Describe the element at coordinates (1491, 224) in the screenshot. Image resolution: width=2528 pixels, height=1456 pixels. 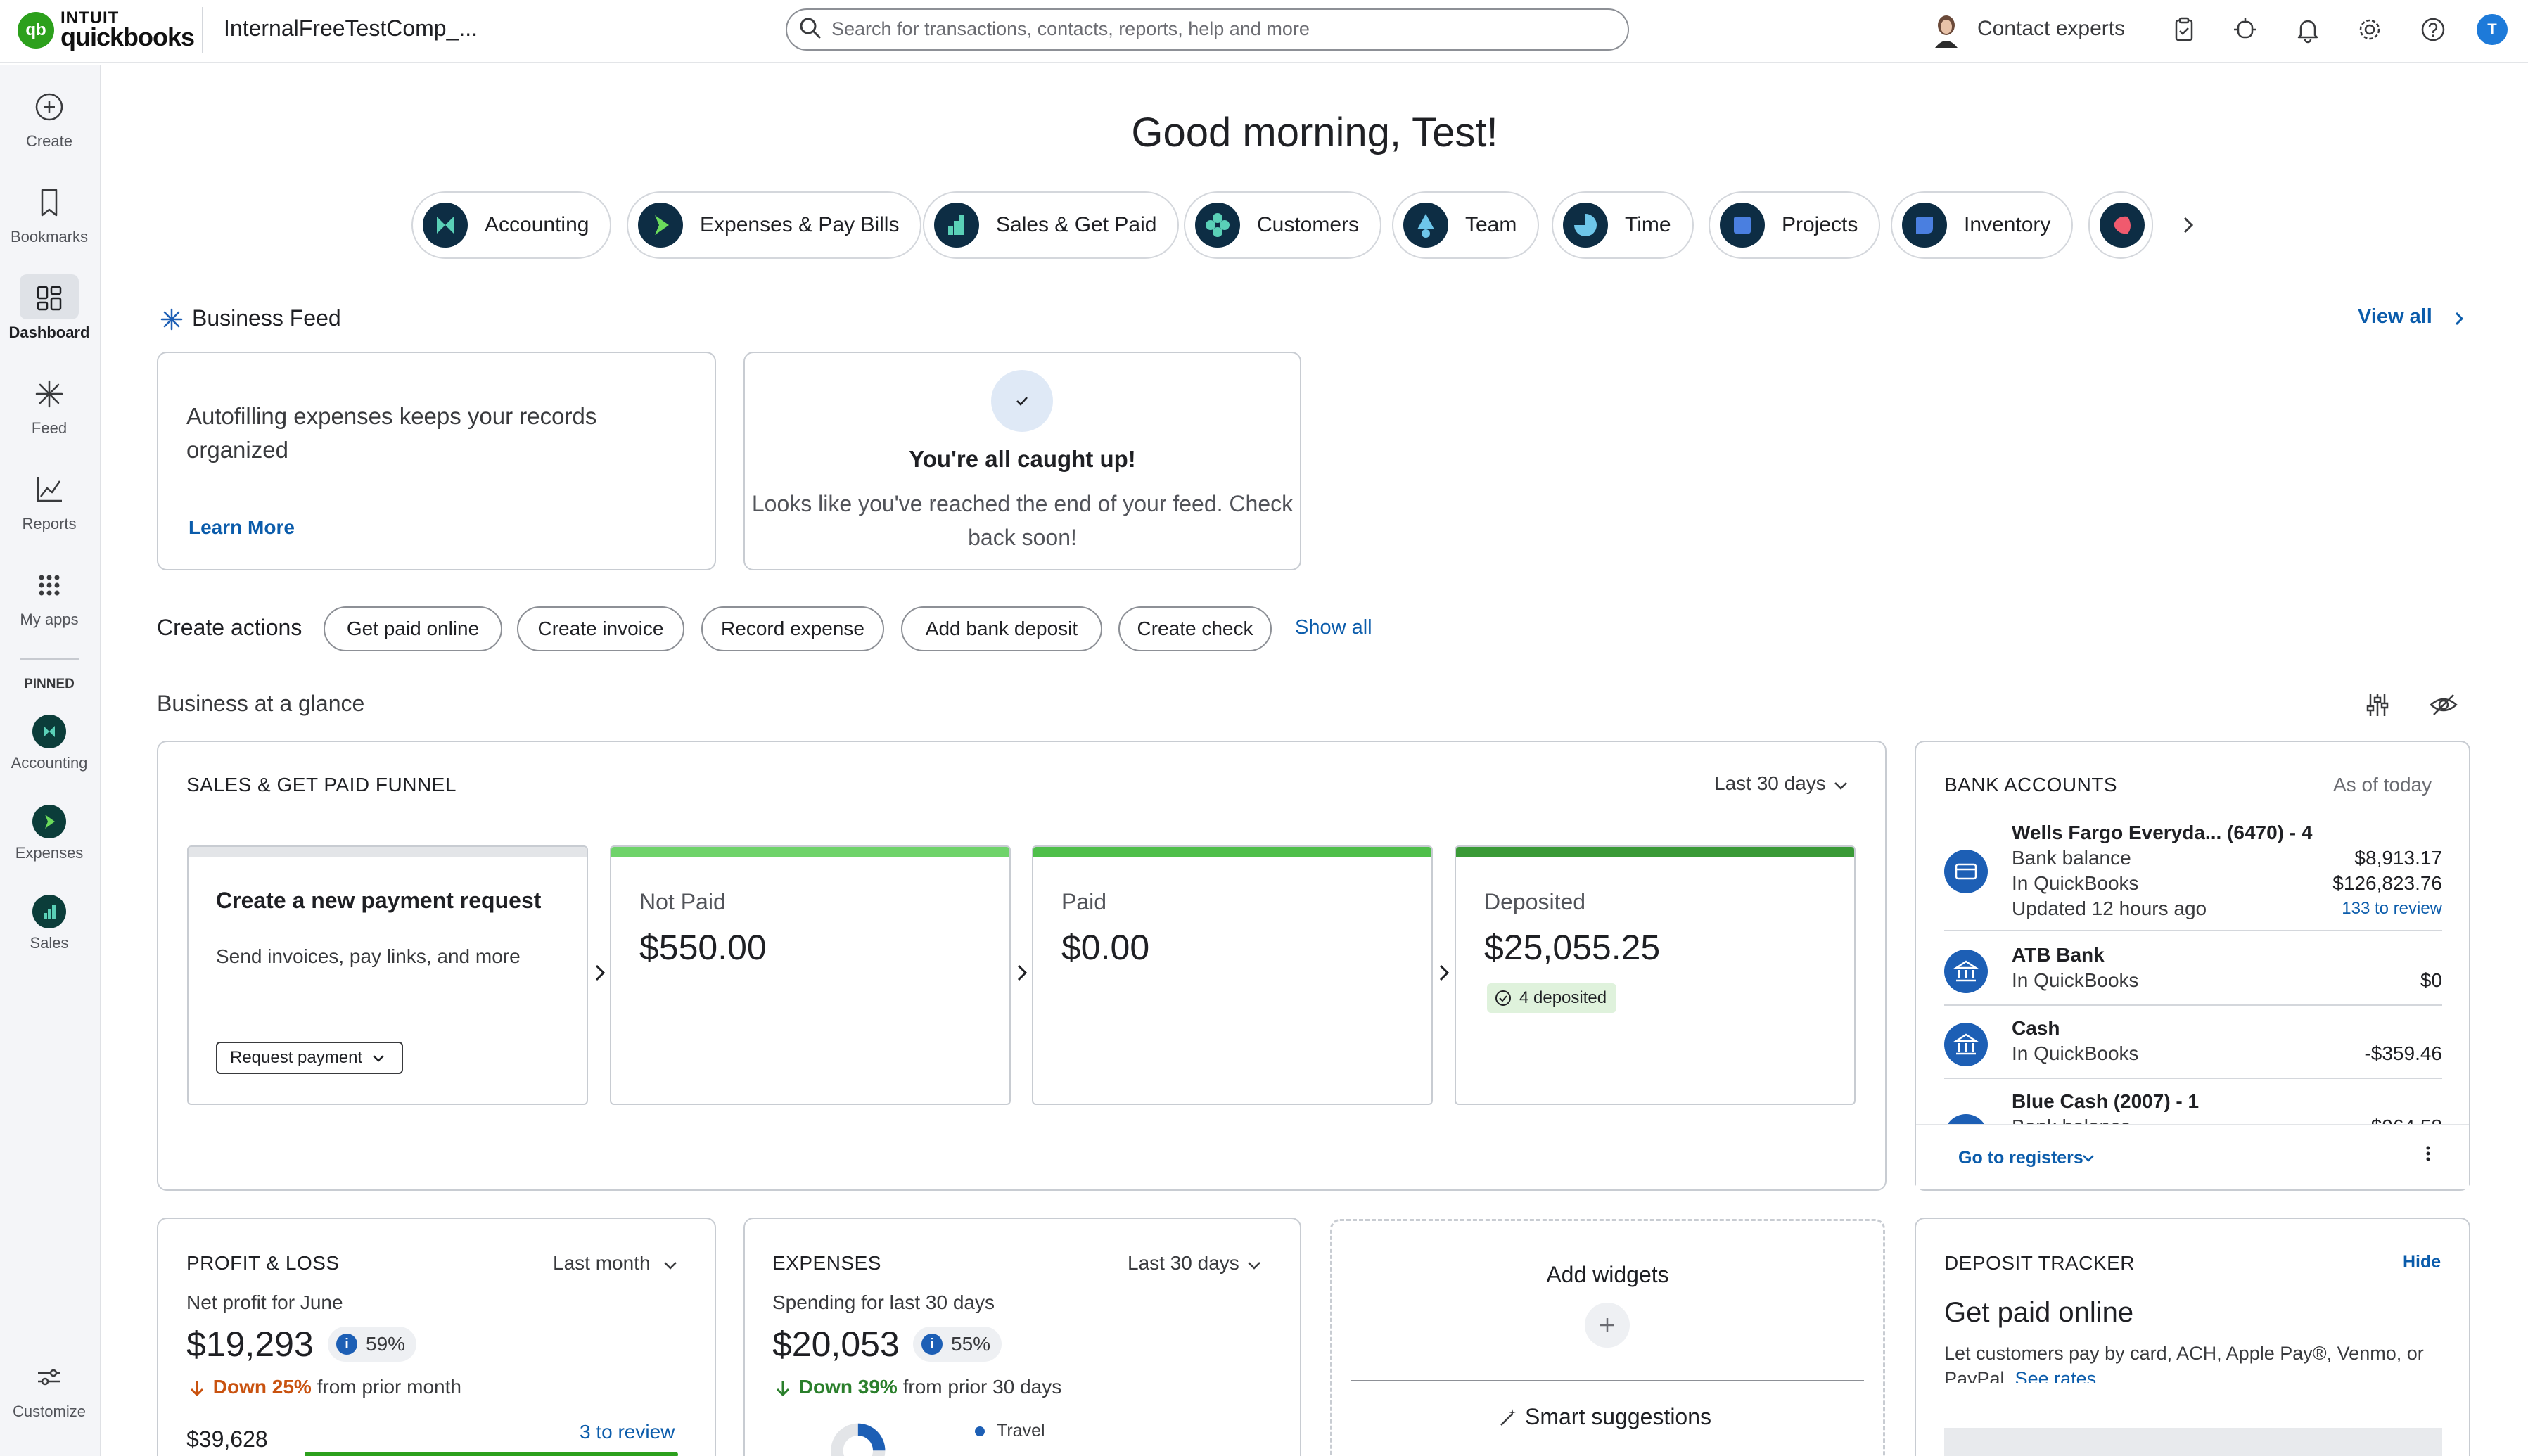
I see `category-label: Team` at that location.